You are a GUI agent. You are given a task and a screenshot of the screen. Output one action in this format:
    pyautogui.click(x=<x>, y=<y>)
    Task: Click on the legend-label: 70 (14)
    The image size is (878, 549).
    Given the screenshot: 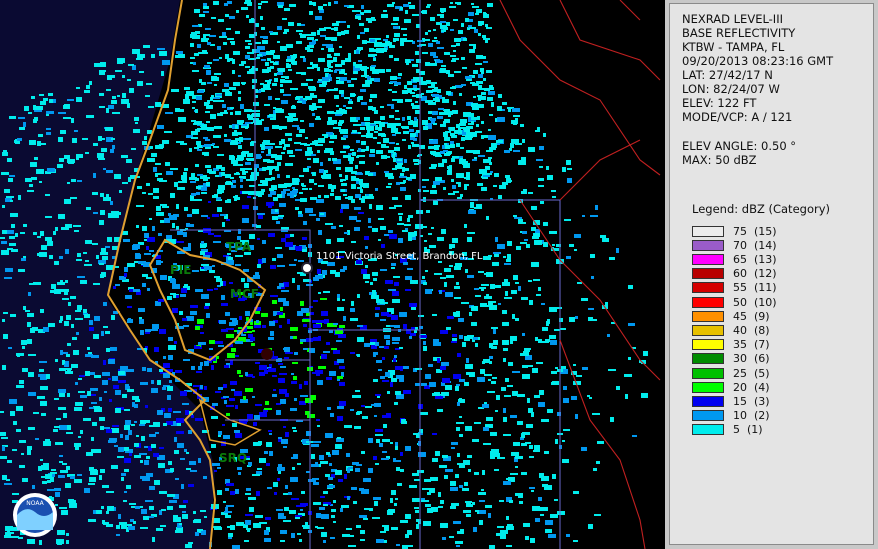 What is the action you would take?
    pyautogui.click(x=755, y=245)
    